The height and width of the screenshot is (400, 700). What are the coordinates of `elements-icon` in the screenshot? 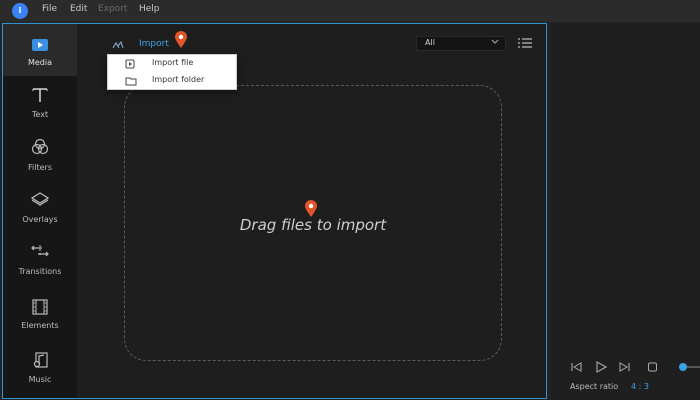 It's located at (40, 307).